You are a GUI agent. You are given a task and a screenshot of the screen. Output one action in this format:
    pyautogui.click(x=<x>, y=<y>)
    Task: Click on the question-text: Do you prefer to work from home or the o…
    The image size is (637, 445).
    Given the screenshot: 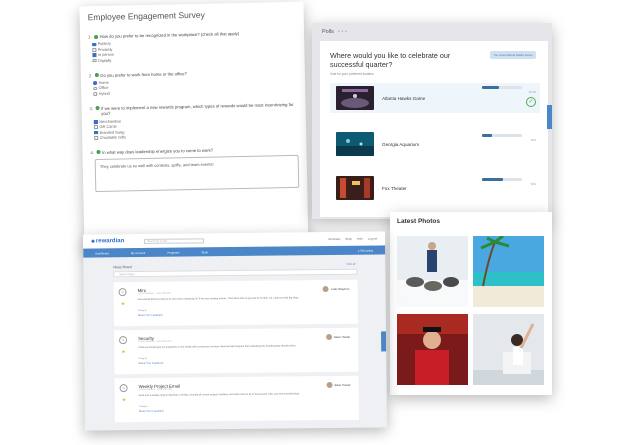 What is the action you would take?
    pyautogui.click(x=143, y=74)
    